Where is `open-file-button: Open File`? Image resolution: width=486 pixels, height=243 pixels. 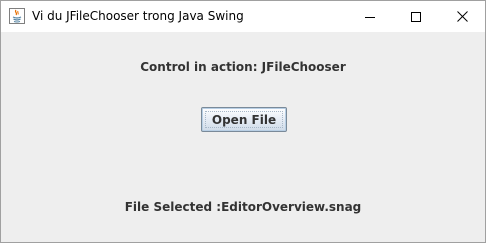 open-file-button: Open File is located at coordinates (244, 119).